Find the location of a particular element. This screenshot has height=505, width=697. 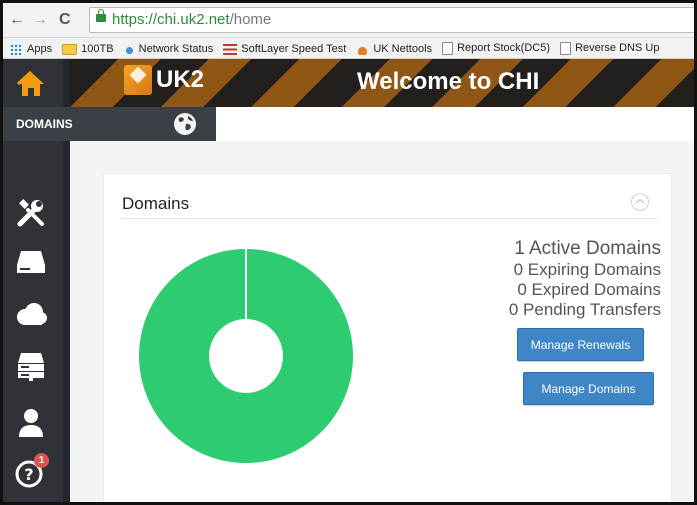

manage-domains-button: Manage Domains is located at coordinates (588, 388).